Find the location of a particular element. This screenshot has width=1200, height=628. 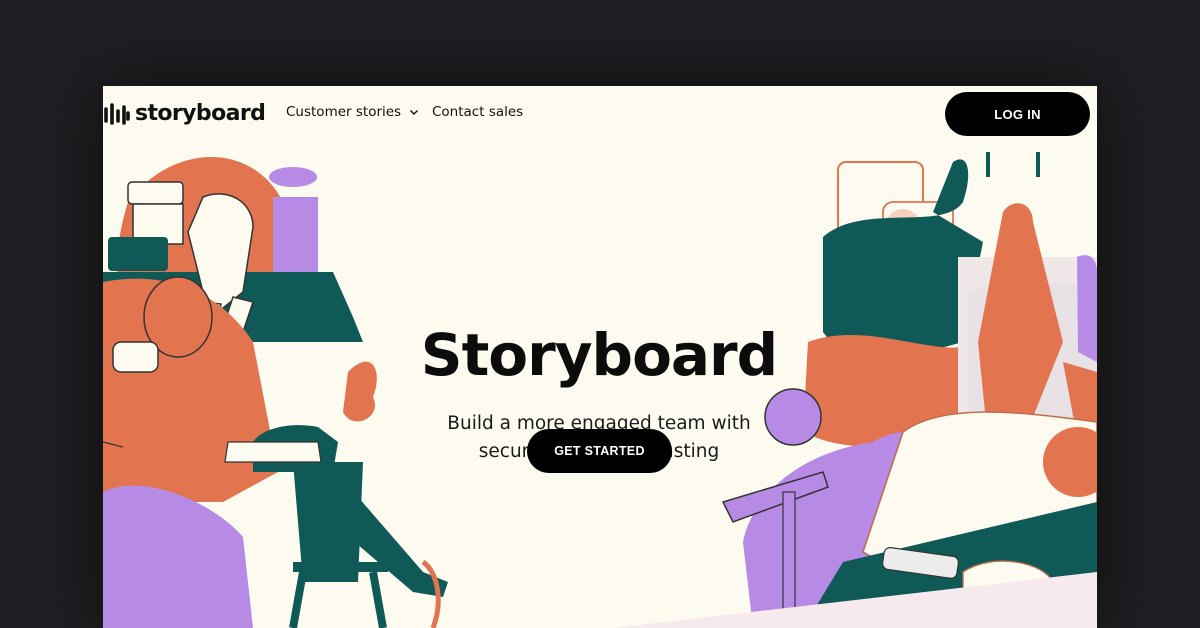

nav-customer-stories-label: Customer stories is located at coordinates (344, 112).